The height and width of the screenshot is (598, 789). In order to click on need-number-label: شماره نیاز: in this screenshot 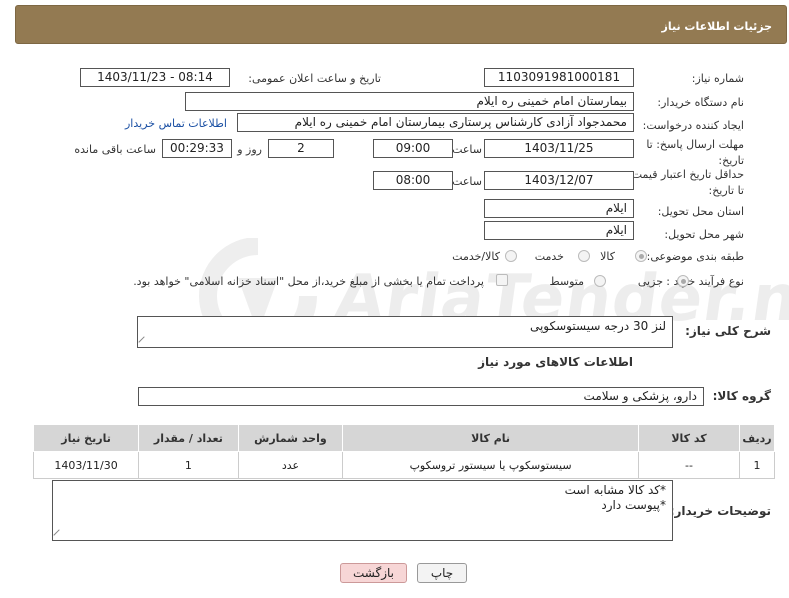, I will do `click(717, 78)`.